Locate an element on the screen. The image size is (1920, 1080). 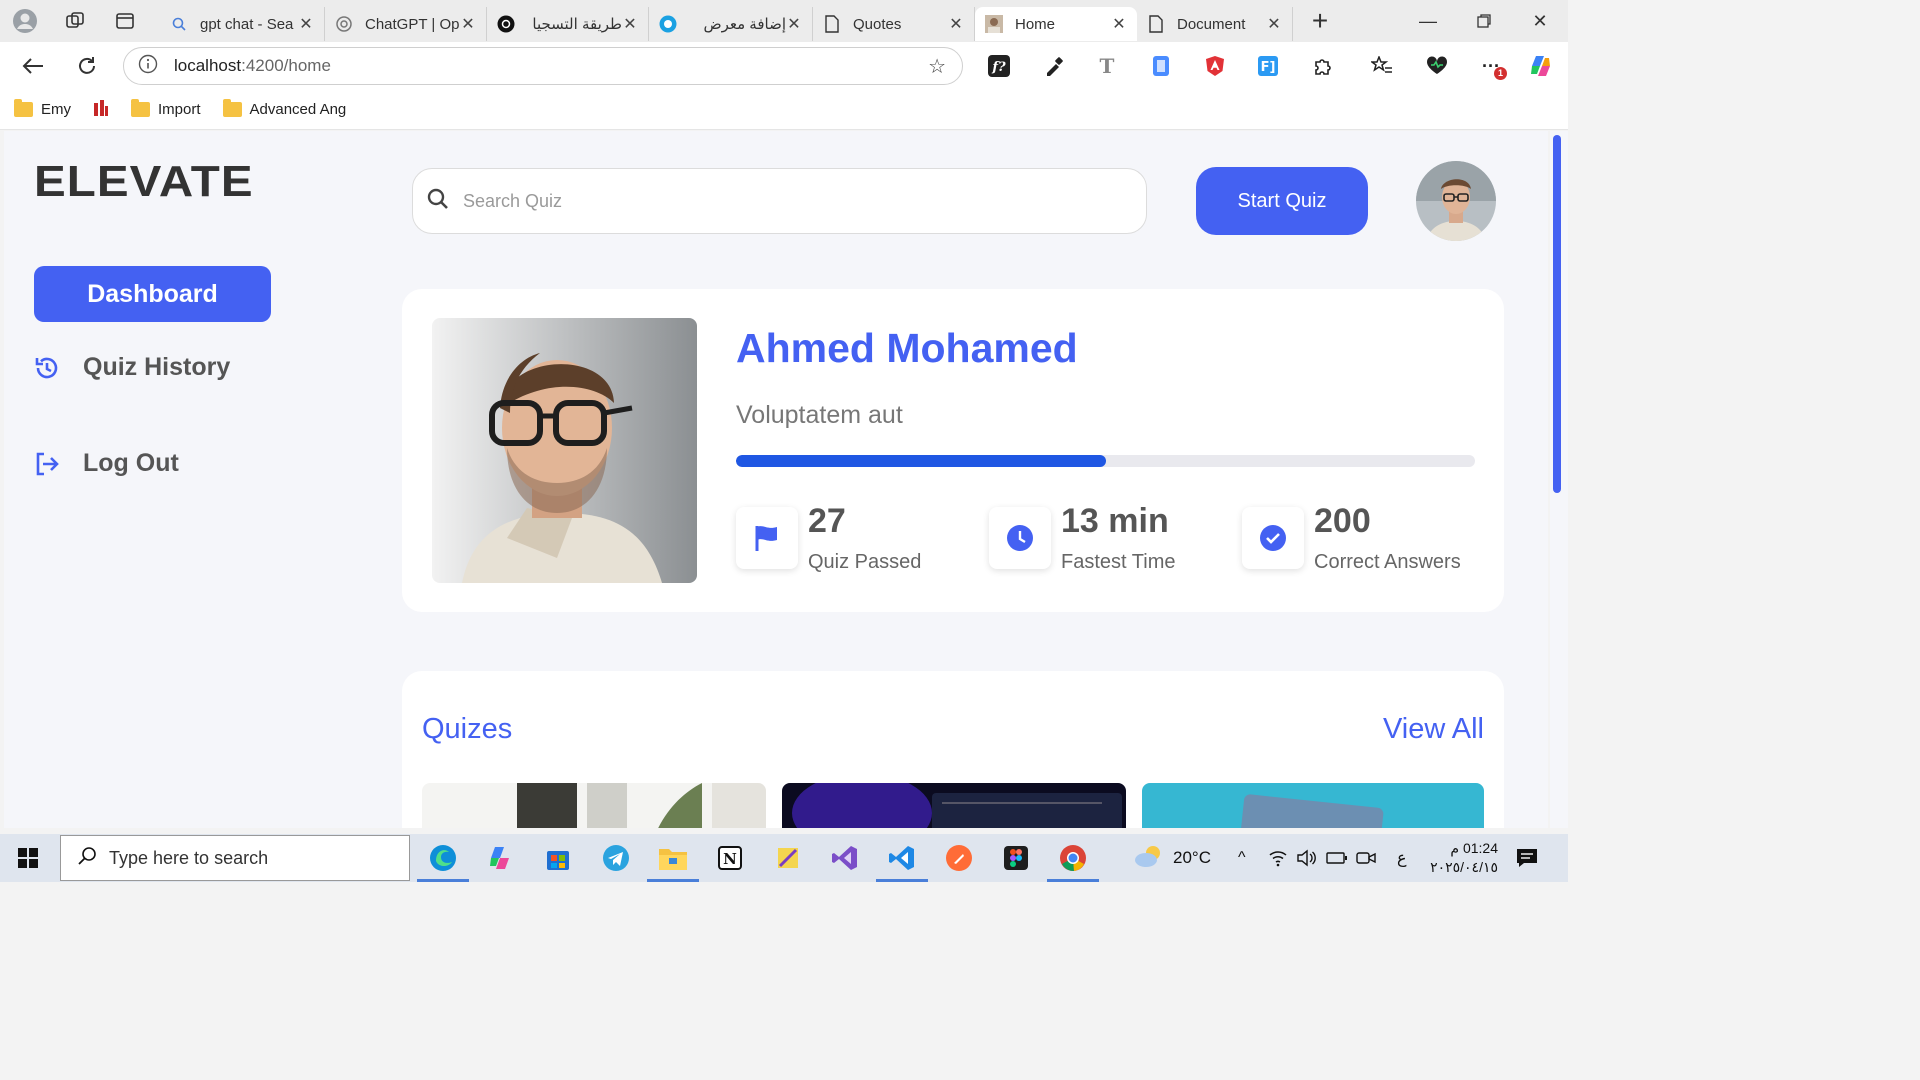
quiz-history-link: Quiz History is located at coordinates (132, 367).